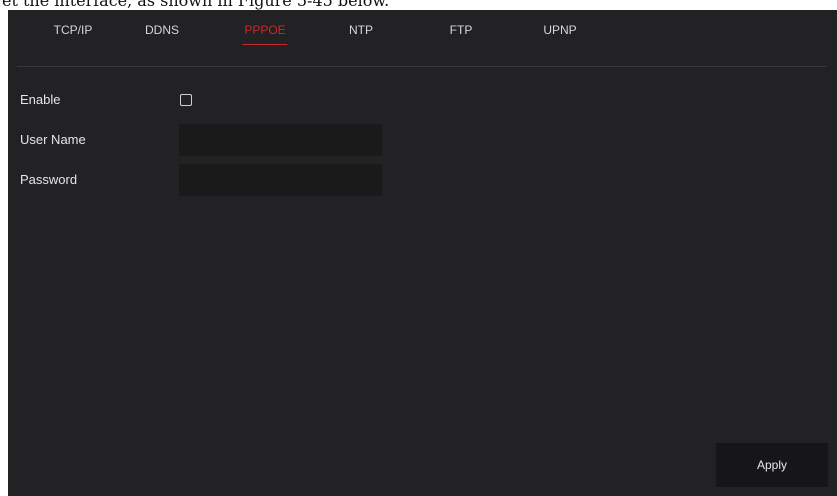 The height and width of the screenshot is (496, 837). I want to click on username-input, so click(280, 140).